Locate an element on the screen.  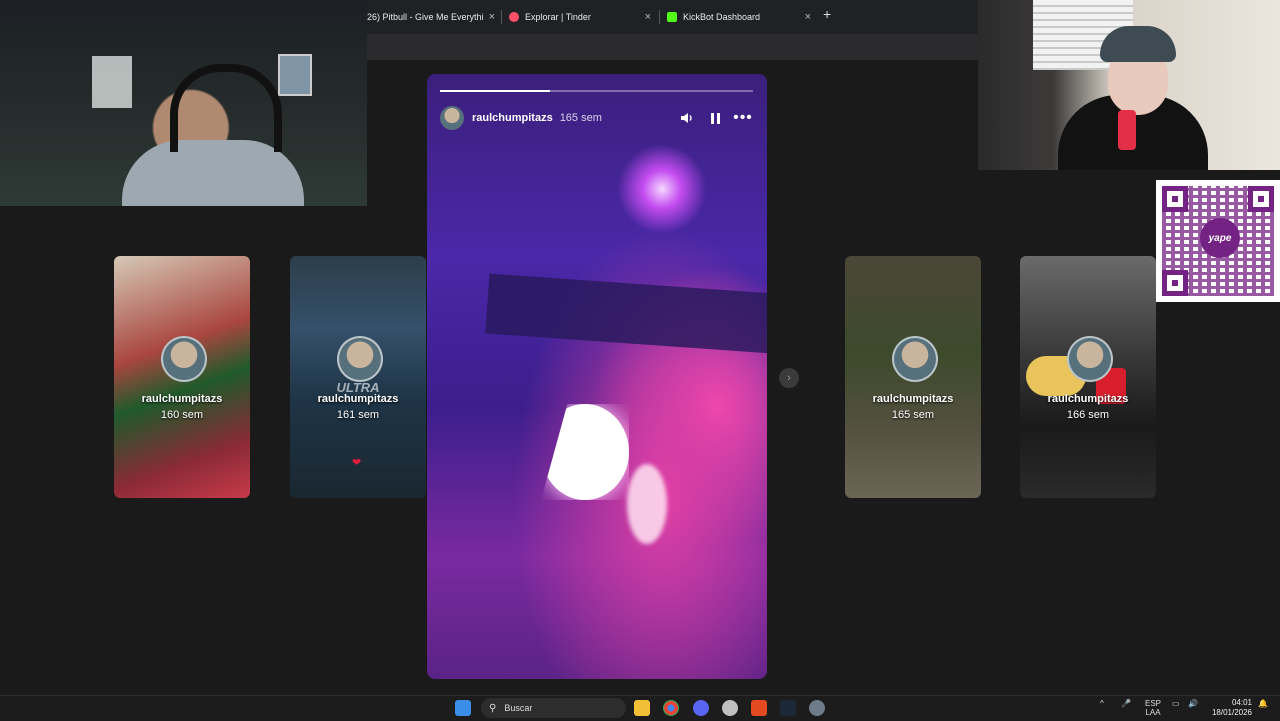
bedroom-window is located at coordinates (112, 82).